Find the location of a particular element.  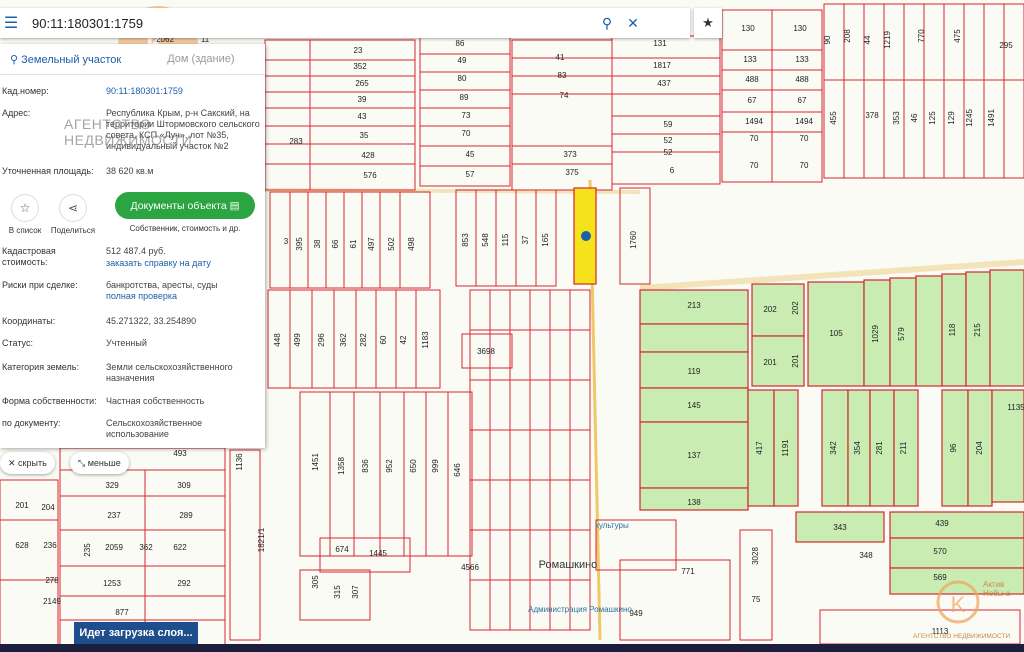

add-to-list-label: В список is located at coordinates (25, 230).